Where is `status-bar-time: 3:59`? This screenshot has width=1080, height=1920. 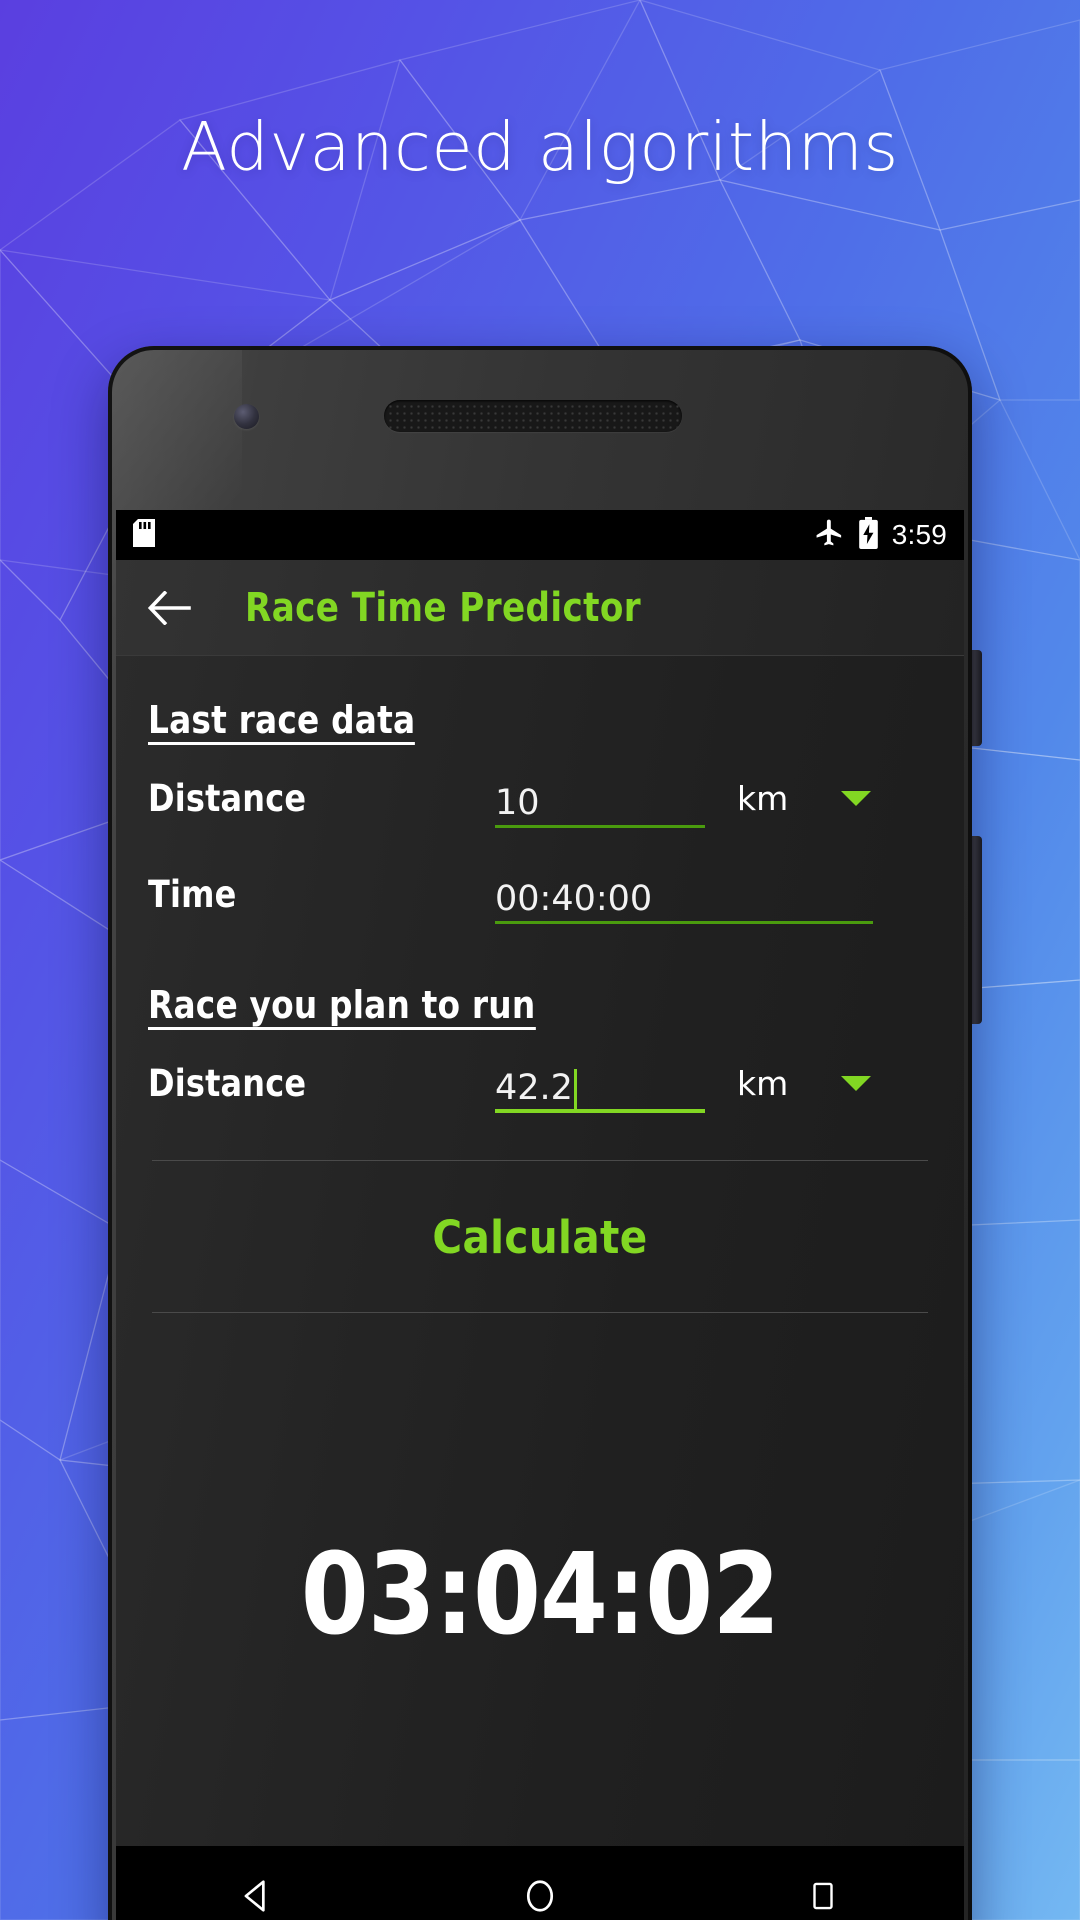 status-bar-time: 3:59 is located at coordinates (919, 534).